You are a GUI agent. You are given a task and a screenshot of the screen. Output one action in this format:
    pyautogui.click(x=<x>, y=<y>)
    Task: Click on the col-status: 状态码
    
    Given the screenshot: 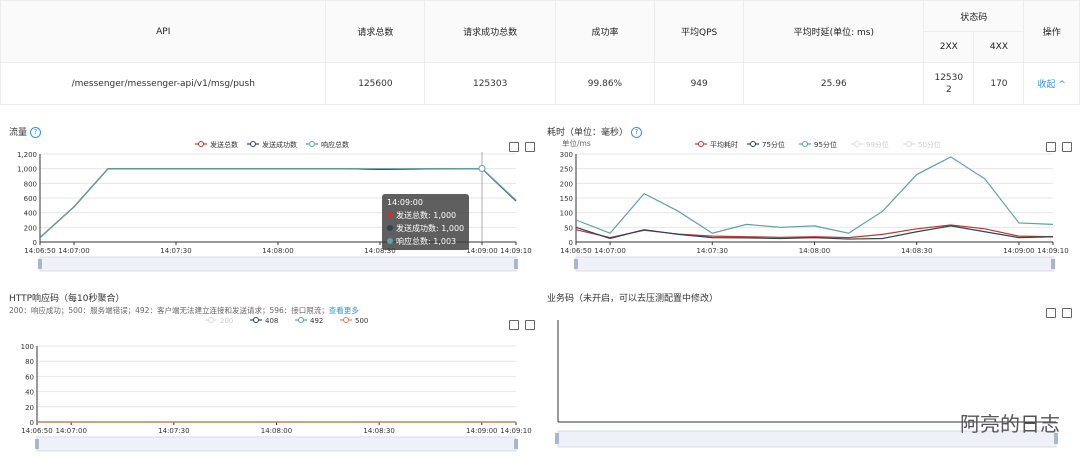 What is the action you would take?
    pyautogui.click(x=974, y=16)
    